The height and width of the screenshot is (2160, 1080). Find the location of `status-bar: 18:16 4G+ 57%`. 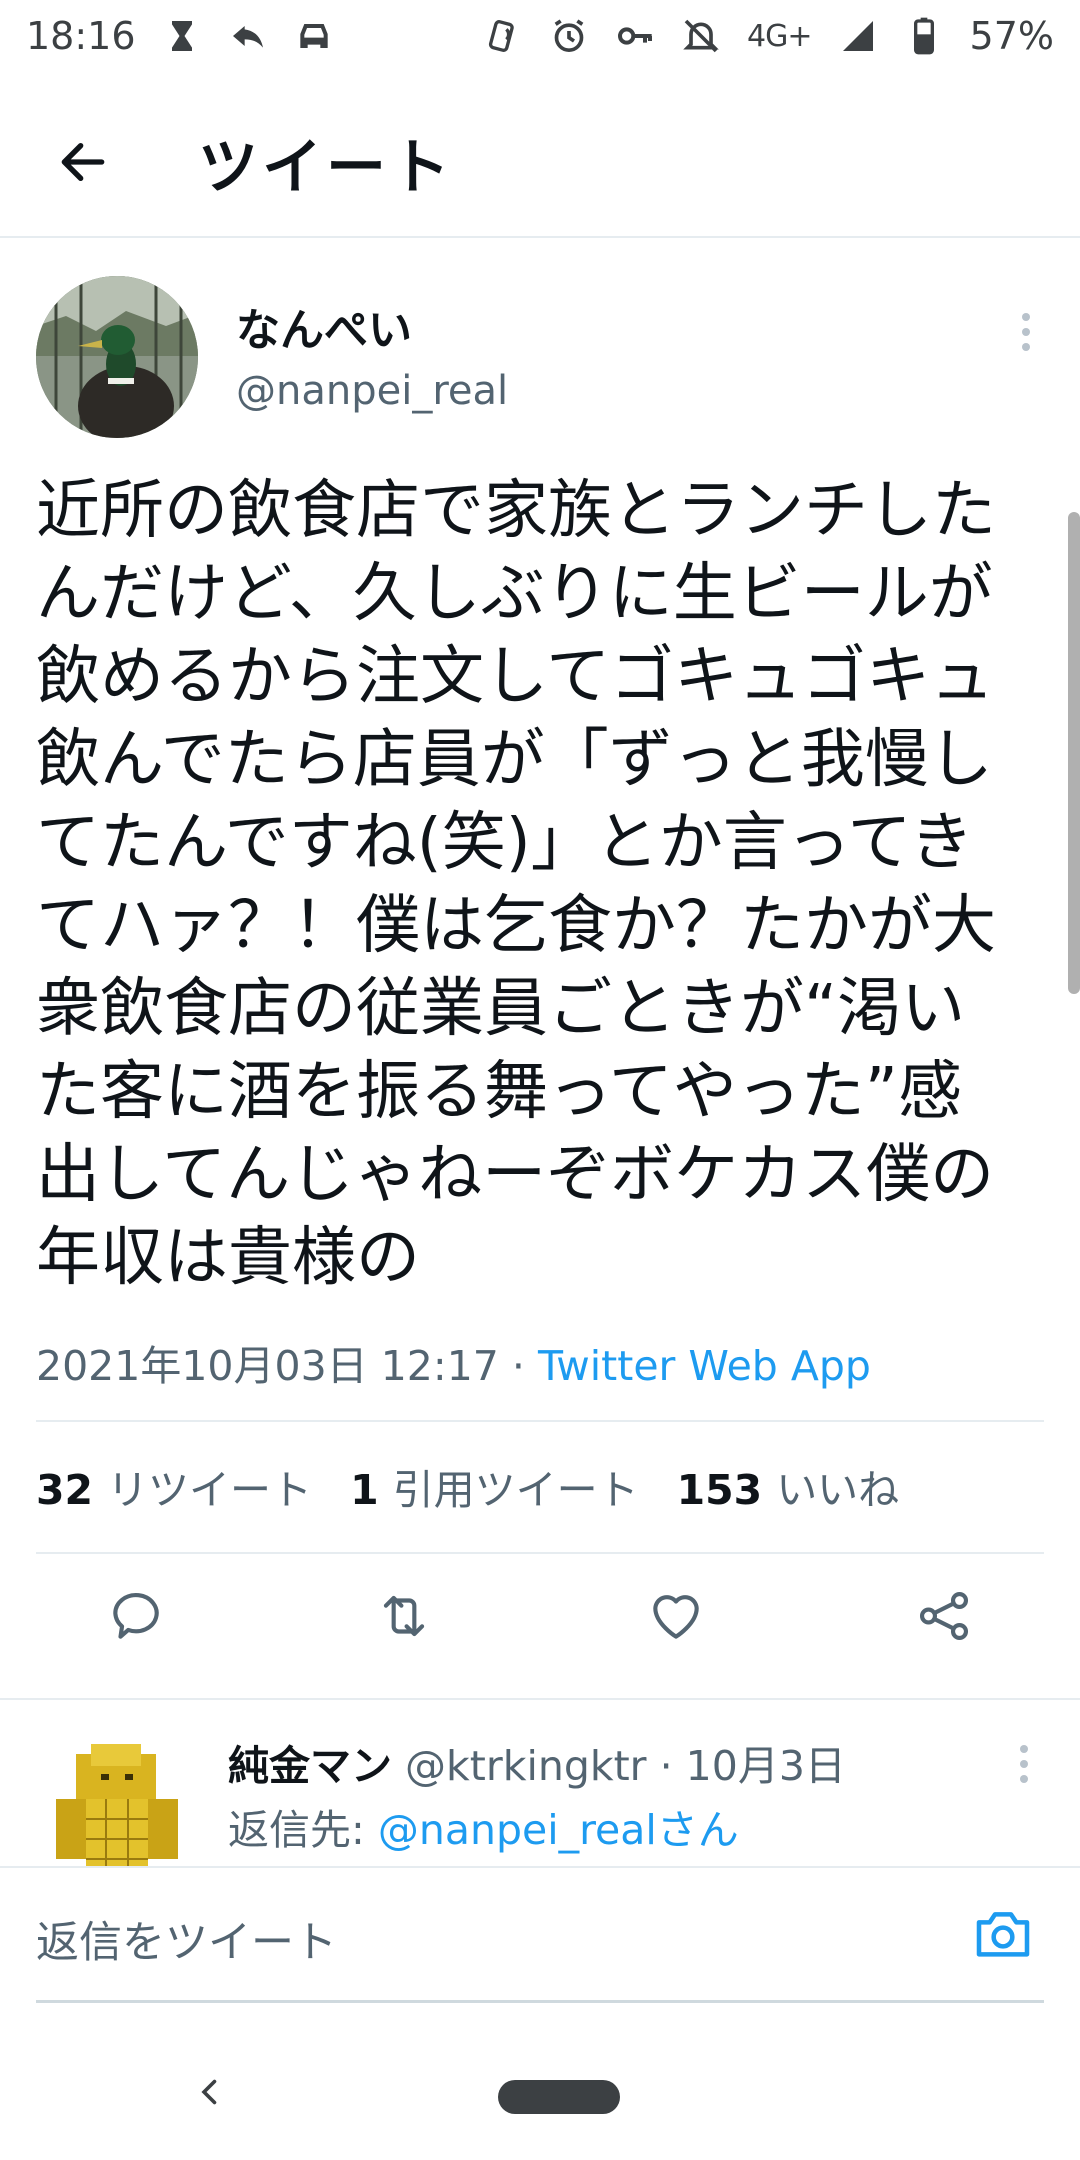

status-bar: 18:16 4G+ 57% is located at coordinates (540, 36).